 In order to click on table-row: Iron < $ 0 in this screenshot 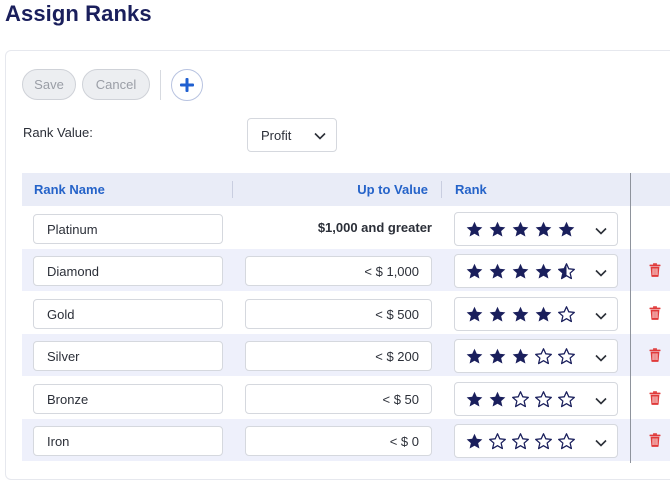, I will do `click(326, 440)`.